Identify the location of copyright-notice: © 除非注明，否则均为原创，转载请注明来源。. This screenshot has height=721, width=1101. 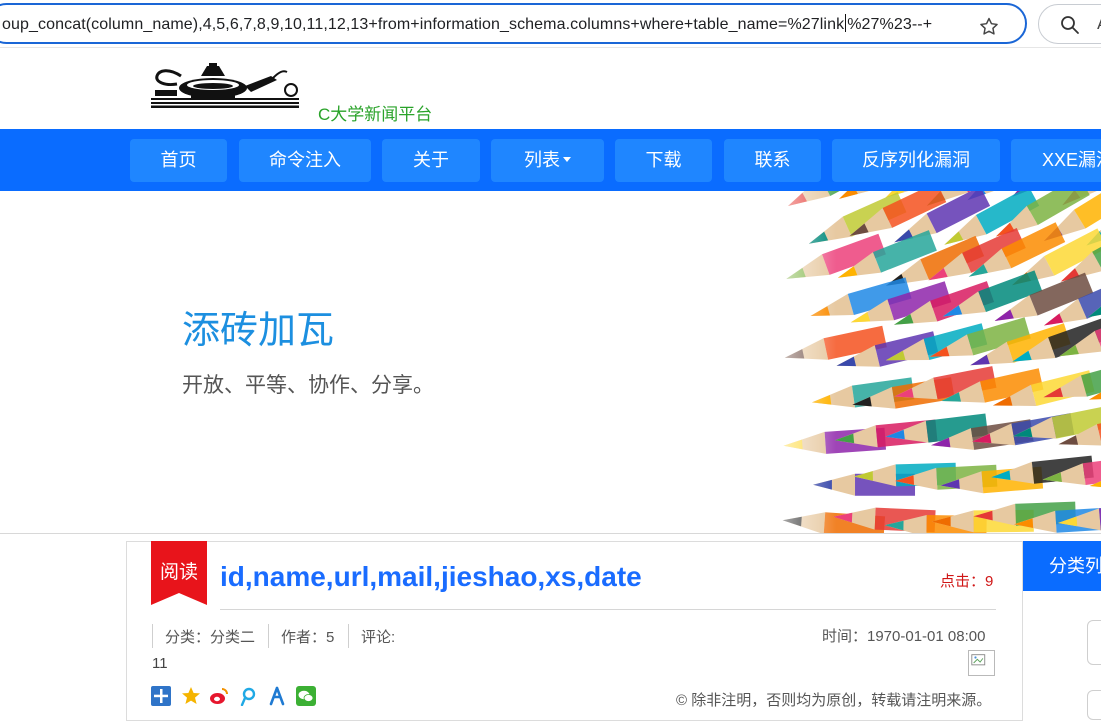
(834, 700).